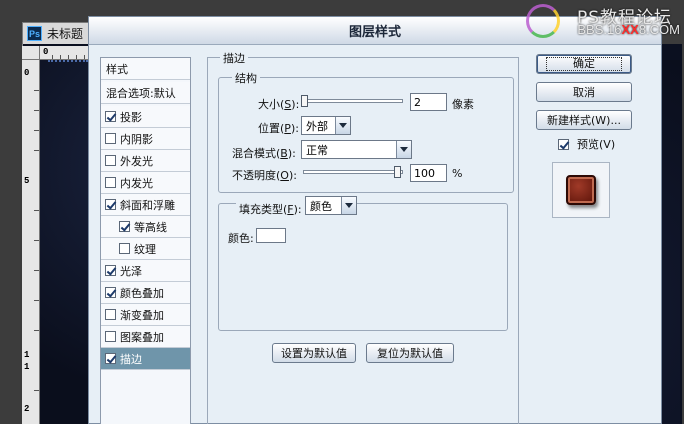 The height and width of the screenshot is (424, 684). What do you see at coordinates (65, 53) in the screenshot?
I see `ruler-horizontal: 0` at bounding box center [65, 53].